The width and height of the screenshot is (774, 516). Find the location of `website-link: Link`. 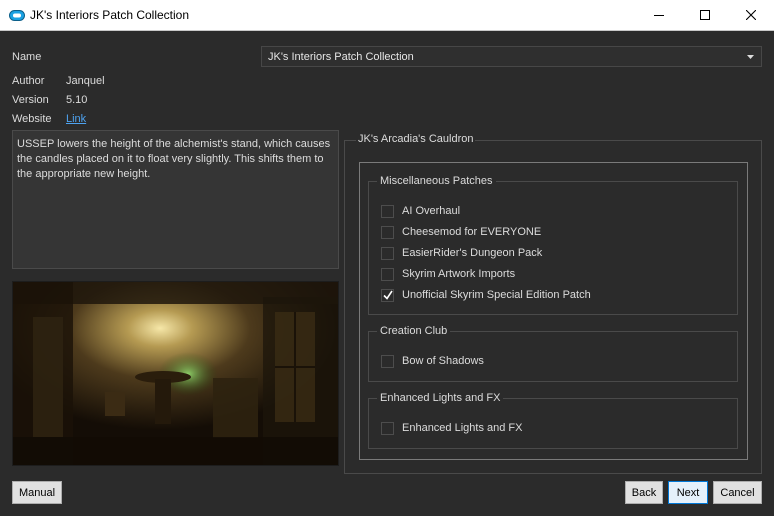

website-link: Link is located at coordinates (76, 119).